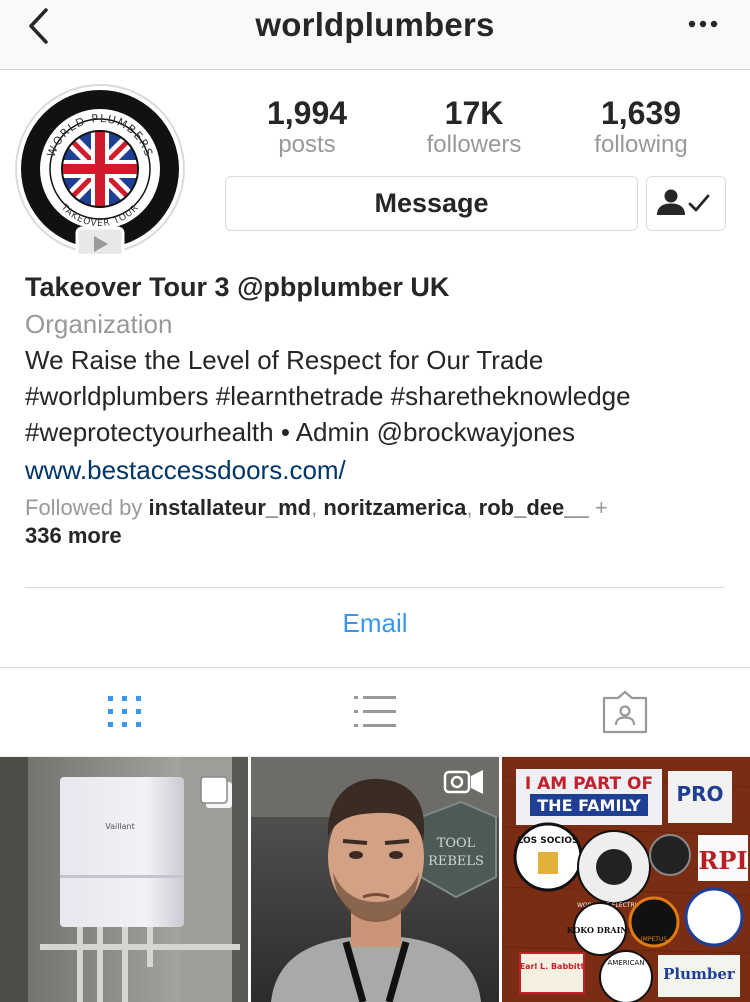  I want to click on email-button: Email, so click(375, 623).